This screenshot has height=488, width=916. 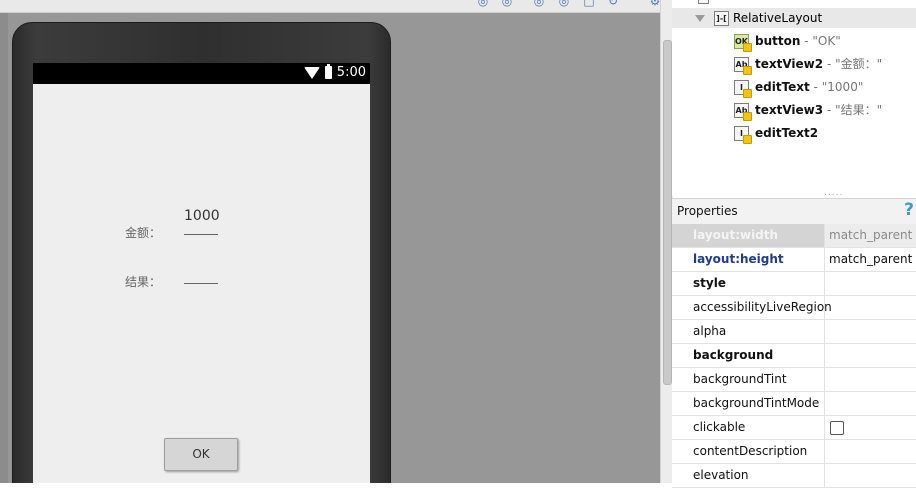 I want to click on amount-edittext: 1000, so click(x=202, y=221).